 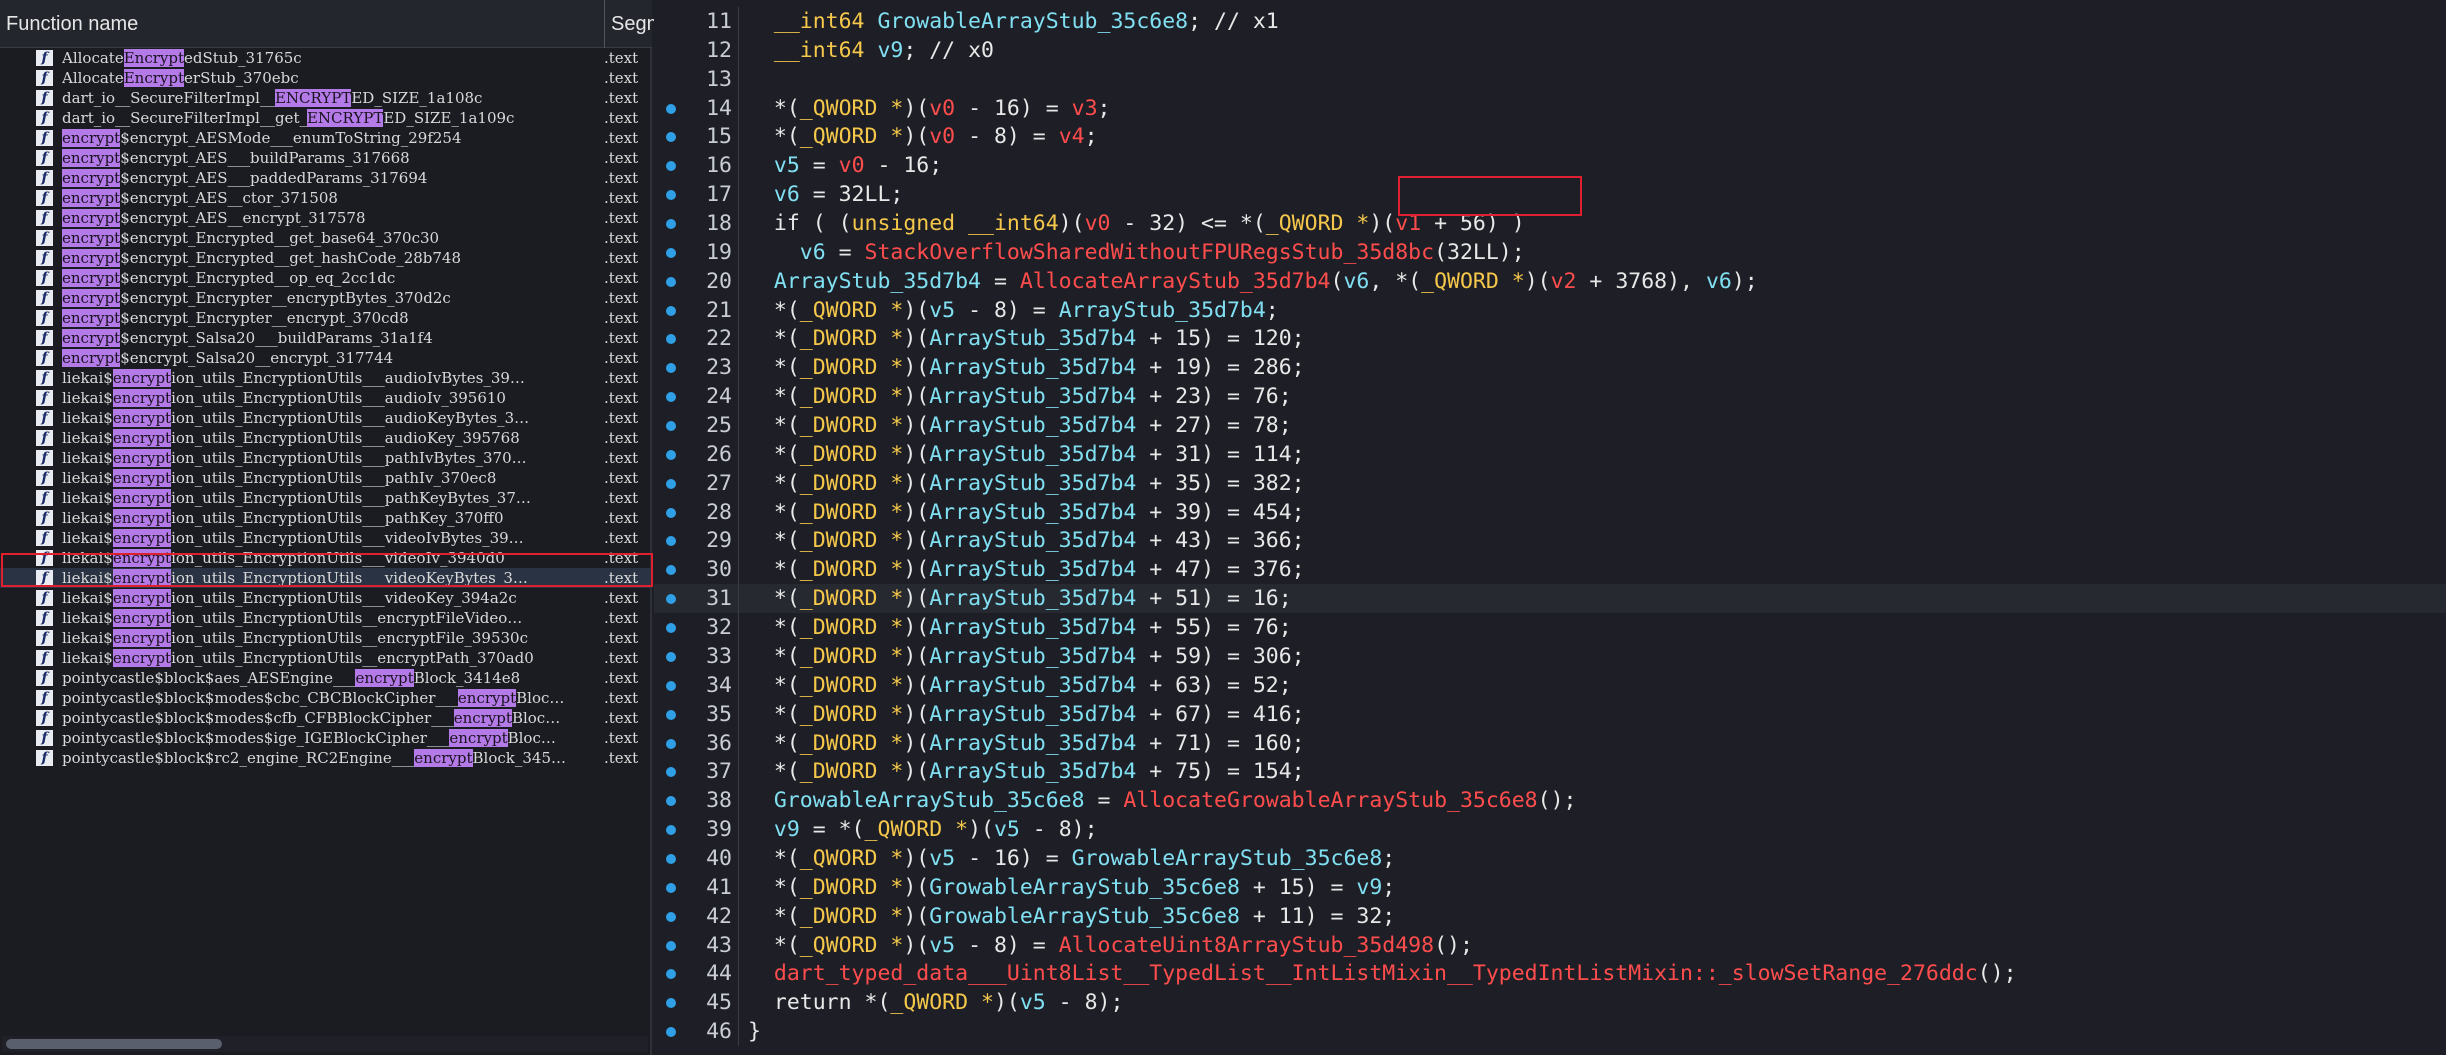 I want to click on column-header-function-name: Function name, so click(x=72, y=24).